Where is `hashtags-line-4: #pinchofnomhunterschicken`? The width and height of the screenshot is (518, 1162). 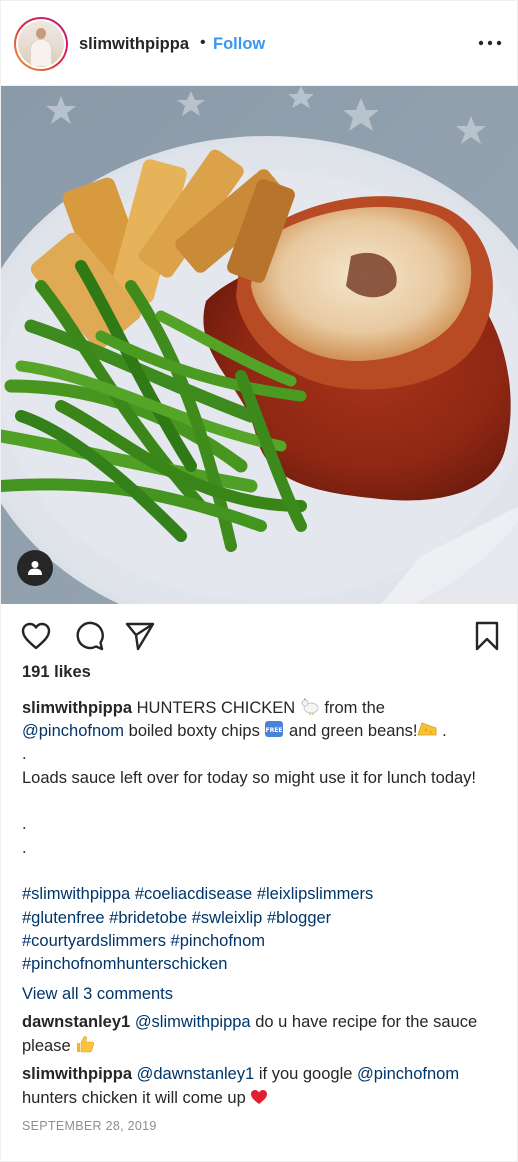
hashtags-line-4: #pinchofnomhunterschicken is located at coordinates (260, 965).